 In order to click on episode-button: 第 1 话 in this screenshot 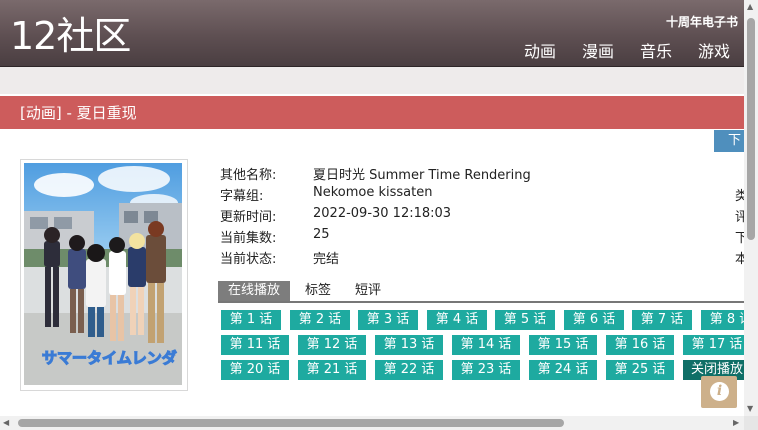, I will do `click(251, 320)`.